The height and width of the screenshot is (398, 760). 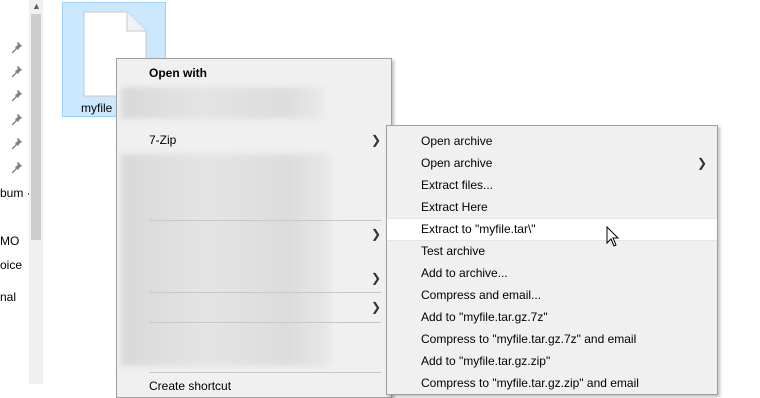 I want to click on blurred-menu-items, so click(x=226, y=260).